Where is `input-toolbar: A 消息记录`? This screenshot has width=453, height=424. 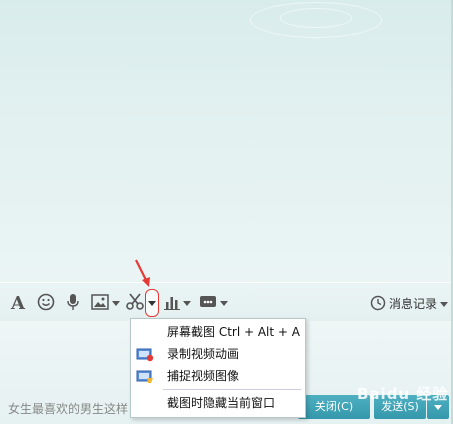
input-toolbar: A 消息记录 is located at coordinates (225, 302).